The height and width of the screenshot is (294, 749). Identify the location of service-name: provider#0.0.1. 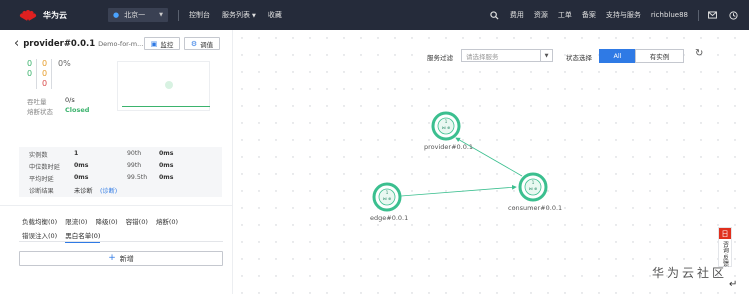
(59, 43).